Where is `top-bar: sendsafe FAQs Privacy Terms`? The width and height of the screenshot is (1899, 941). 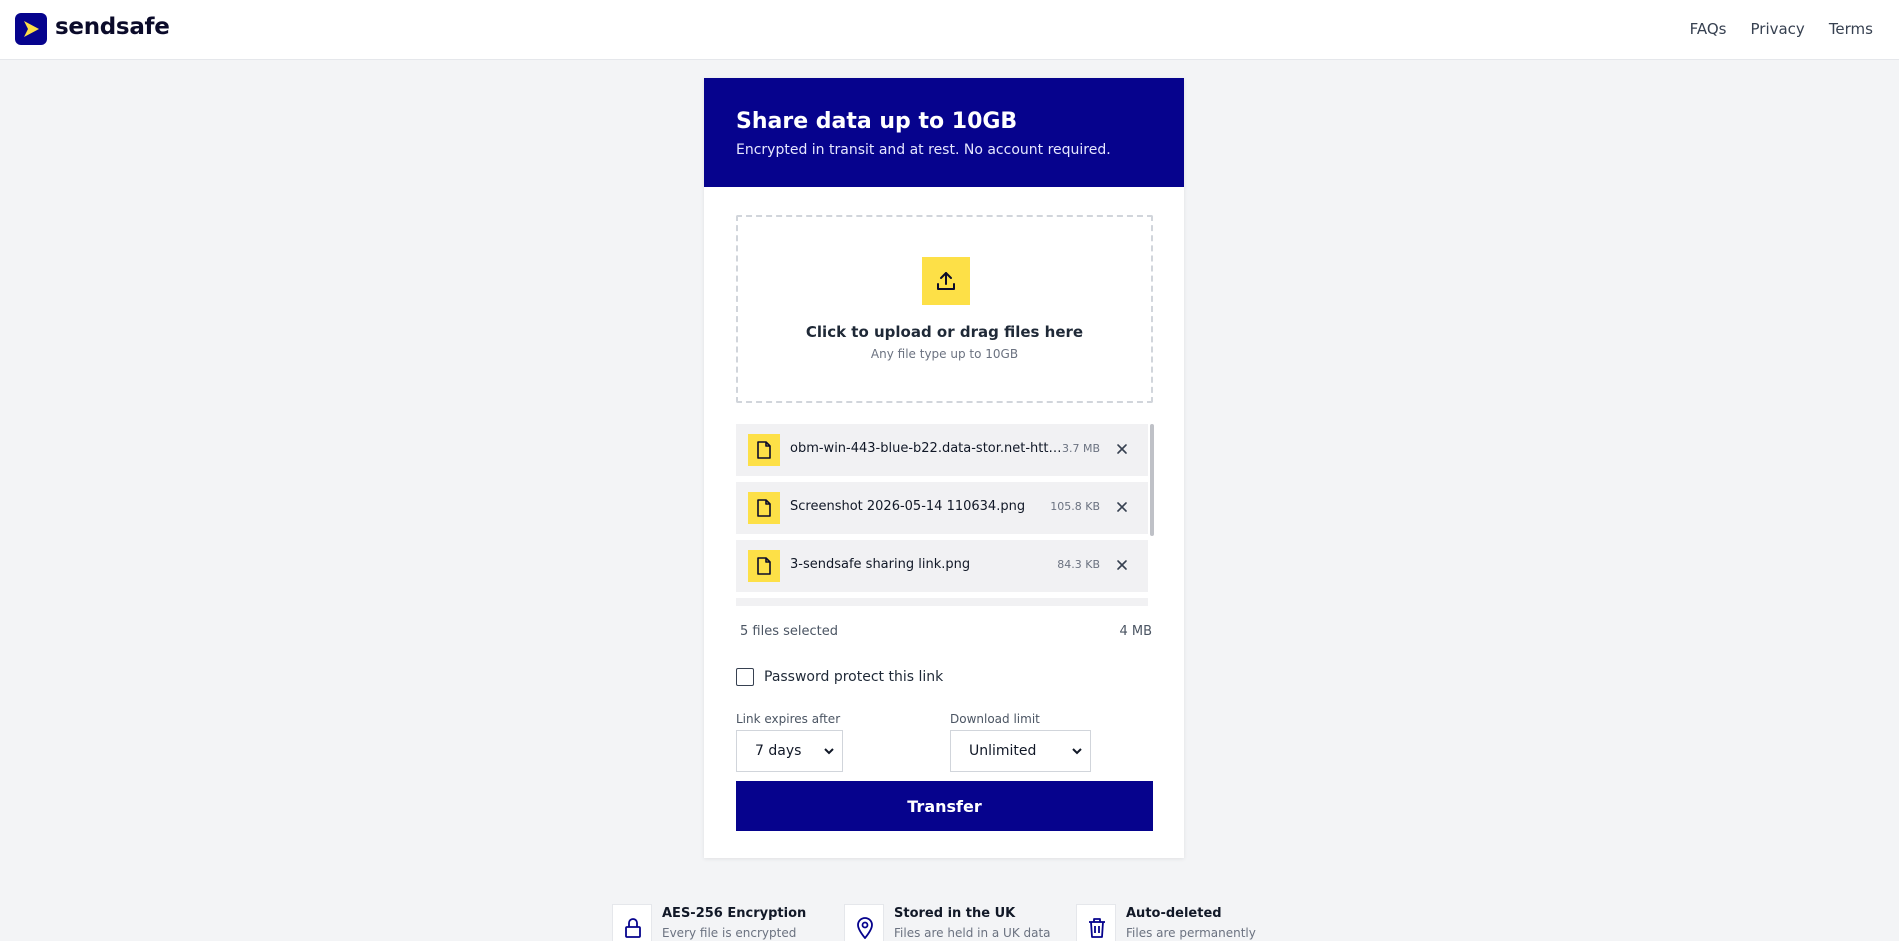
top-bar: sendsafe FAQs Privacy Terms is located at coordinates (949, 30).